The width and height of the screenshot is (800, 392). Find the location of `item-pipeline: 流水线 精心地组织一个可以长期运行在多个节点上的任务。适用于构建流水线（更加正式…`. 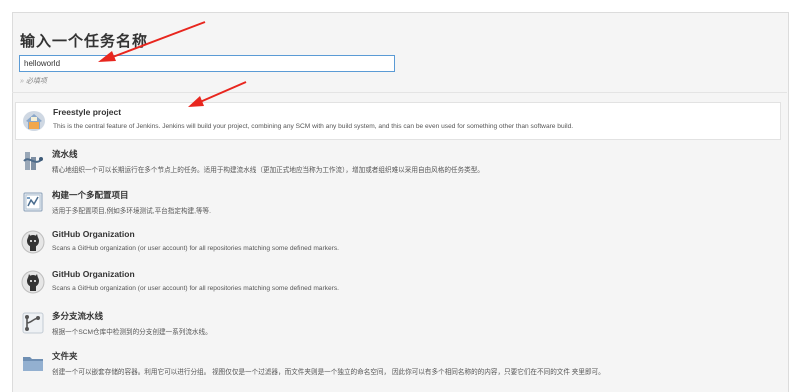

item-pipeline: 流水线 精心地组织一个可以长期运行在多个节点上的任务。适用于构建流水线（更加正式… is located at coordinates (398, 163).